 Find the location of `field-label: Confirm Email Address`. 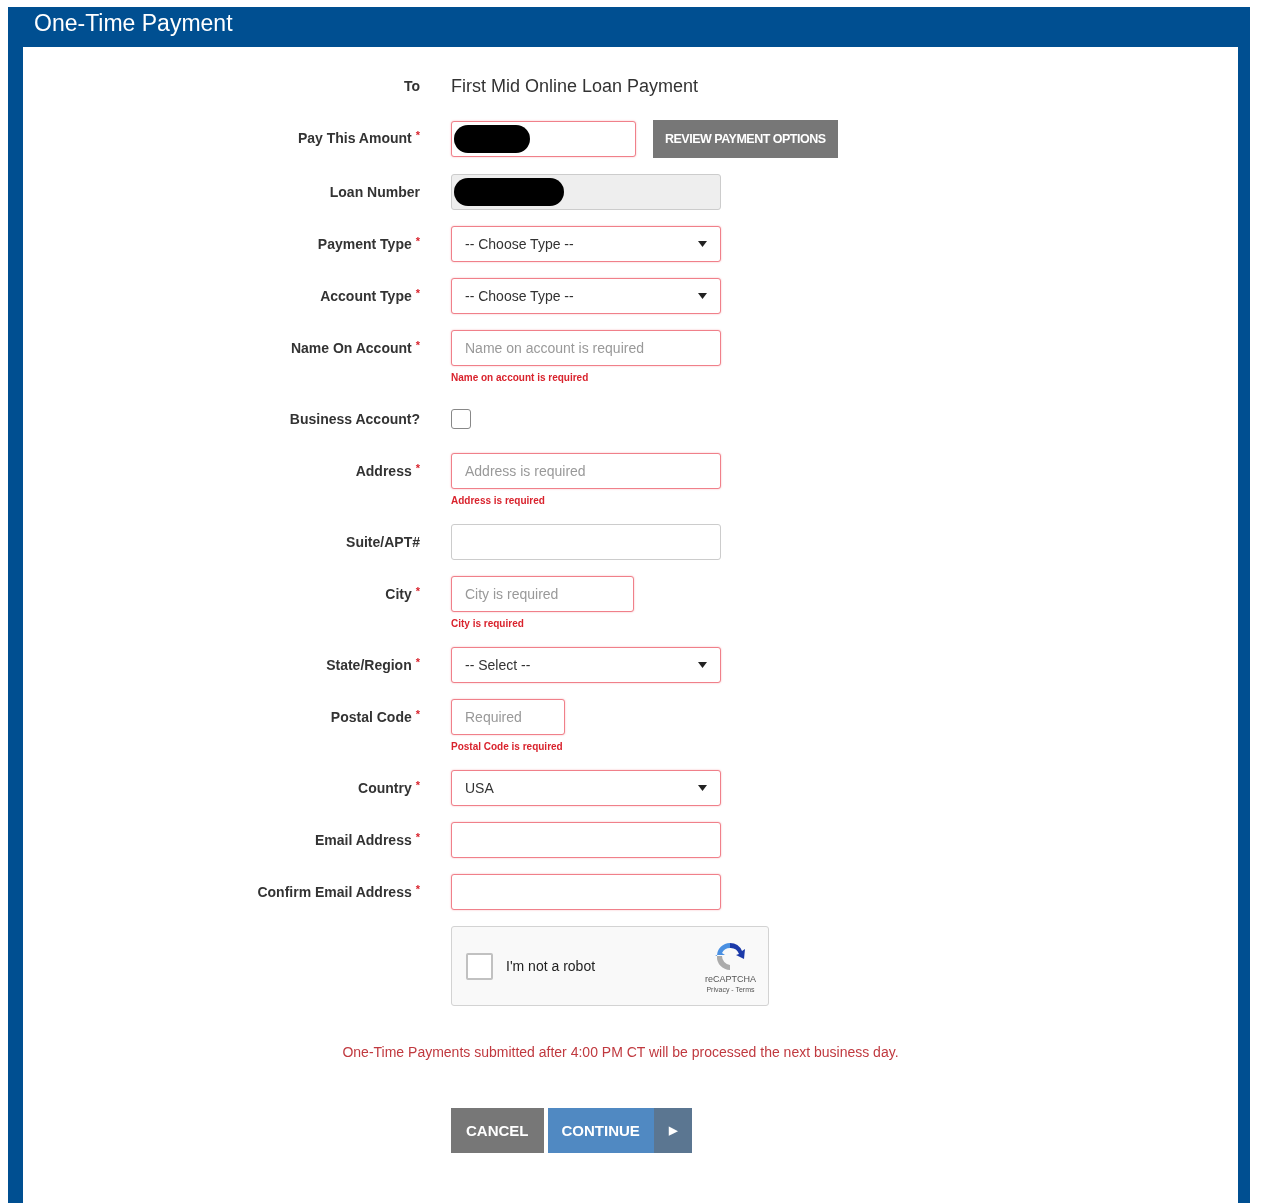

field-label: Confirm Email Address is located at coordinates (334, 892).